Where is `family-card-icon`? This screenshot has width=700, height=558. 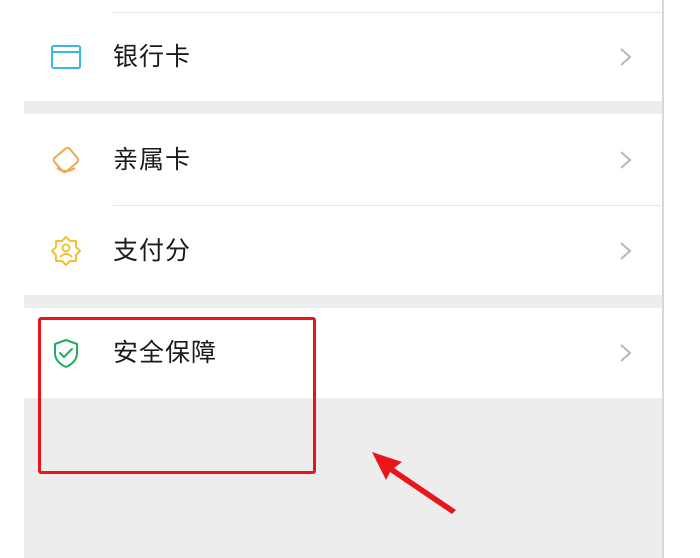
family-card-icon is located at coordinates (66, 160).